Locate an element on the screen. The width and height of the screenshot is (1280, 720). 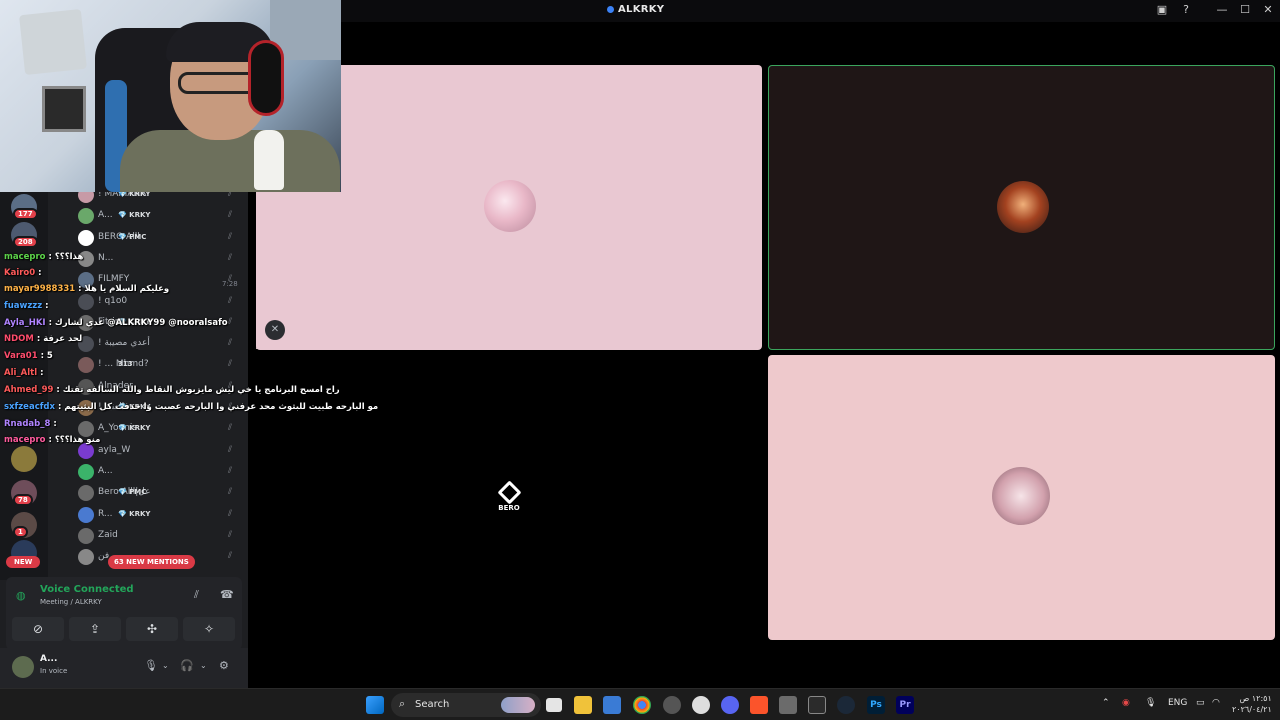
windows-start-icon is located at coordinates (375, 705).